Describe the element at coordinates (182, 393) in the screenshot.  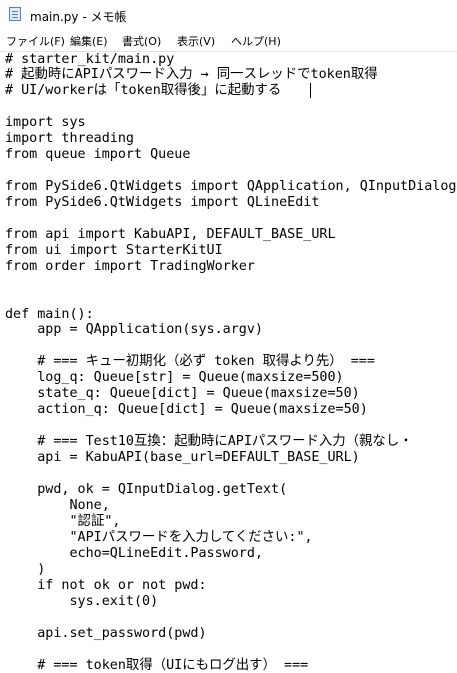
I see `code-line: state_q: Queue[dict] = Queue(maxsize=50)` at that location.